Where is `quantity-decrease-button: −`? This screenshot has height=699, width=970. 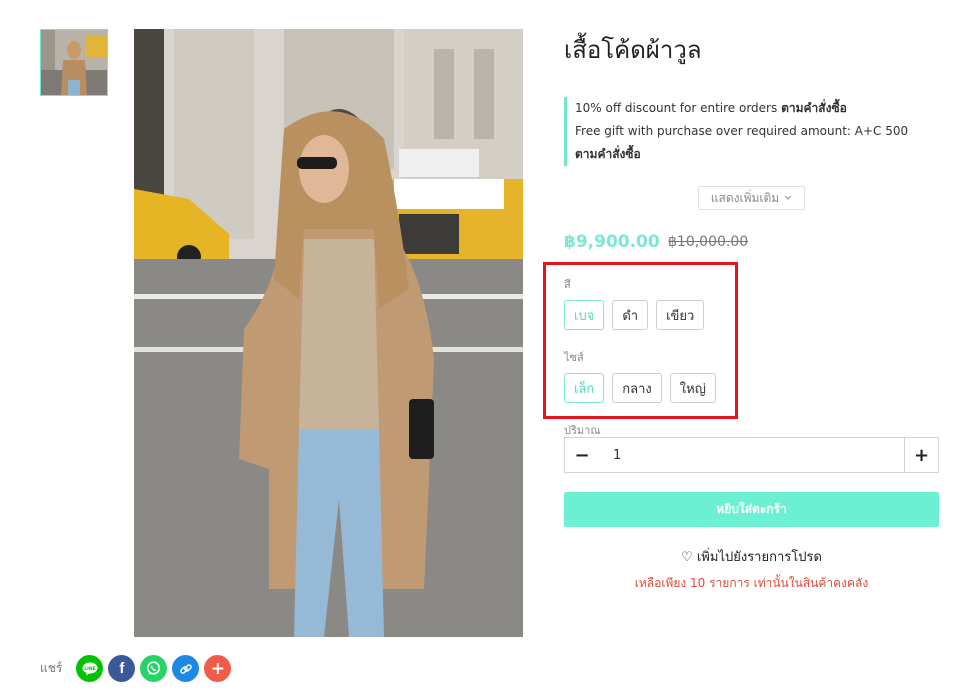
quantity-decrease-button: − is located at coordinates (582, 455).